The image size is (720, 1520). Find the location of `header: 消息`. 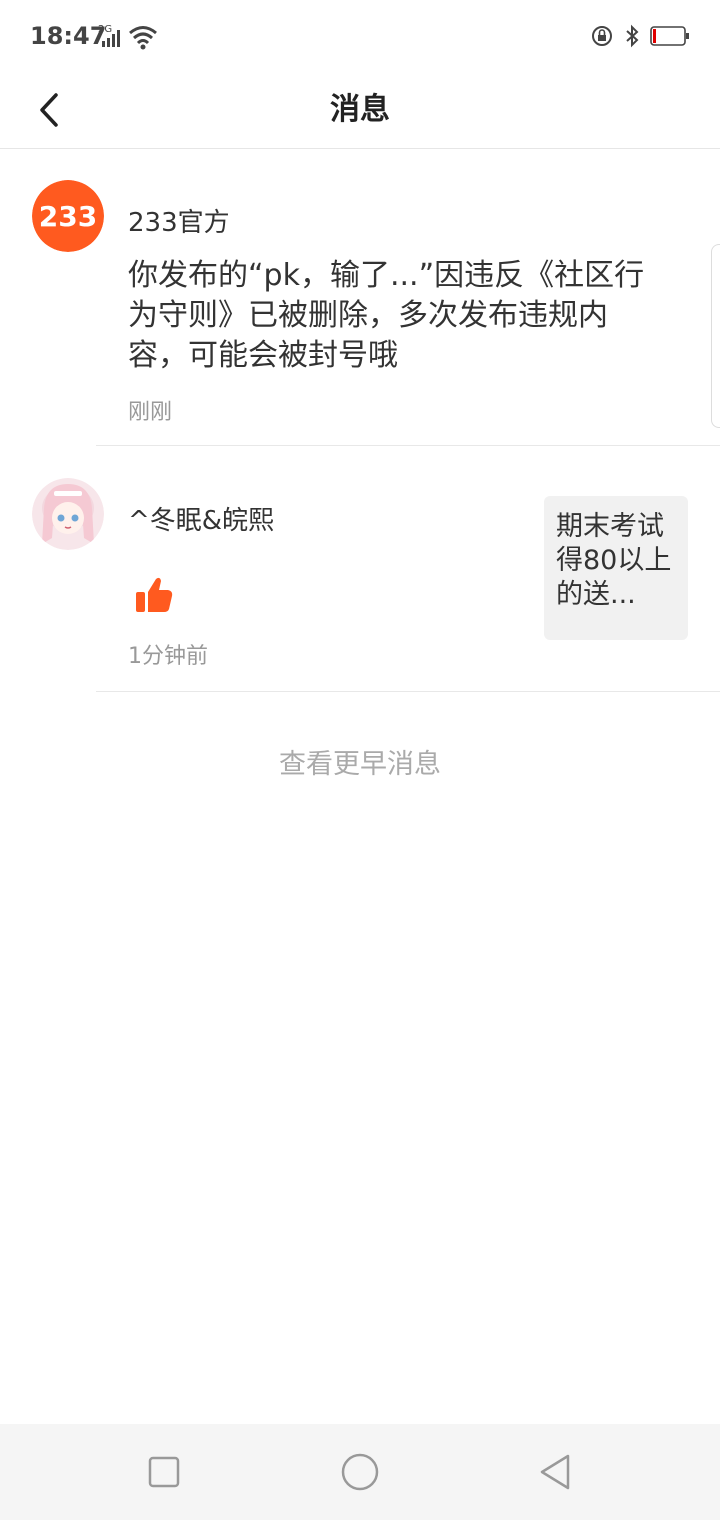

header: 消息 is located at coordinates (360, 110).